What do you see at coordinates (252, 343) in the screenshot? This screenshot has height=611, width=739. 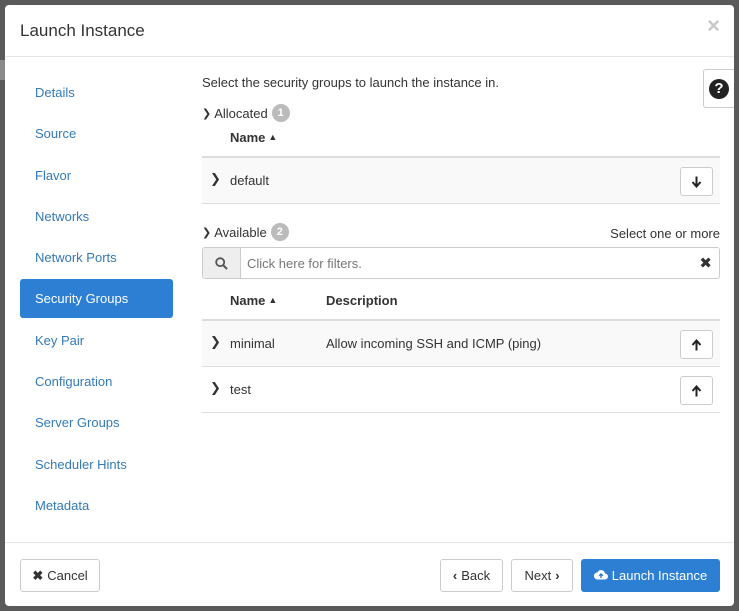 I see `available-row-name: minimal` at bounding box center [252, 343].